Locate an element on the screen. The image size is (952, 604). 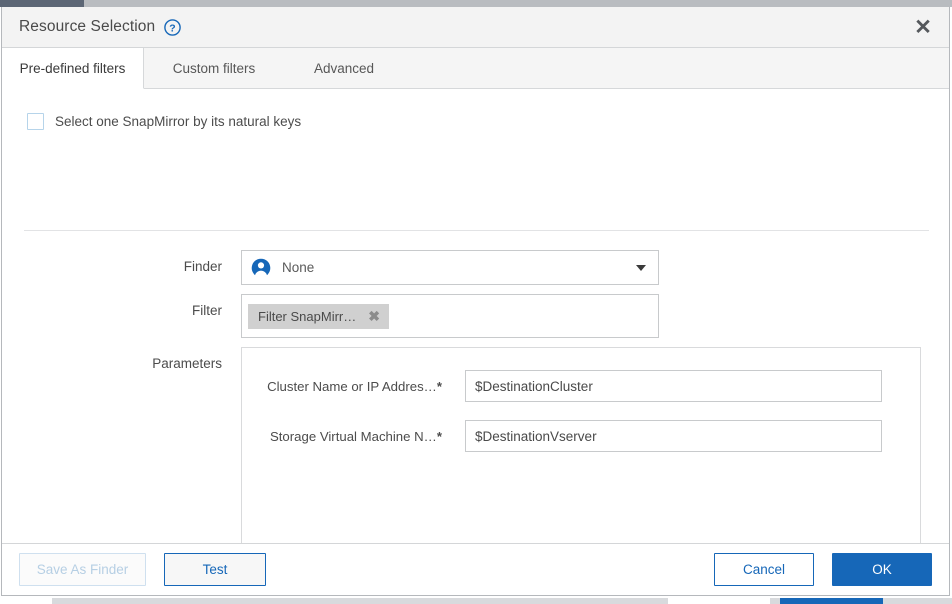
parameter-label: Cluster Name or IP Addres…* is located at coordinates (342, 386).